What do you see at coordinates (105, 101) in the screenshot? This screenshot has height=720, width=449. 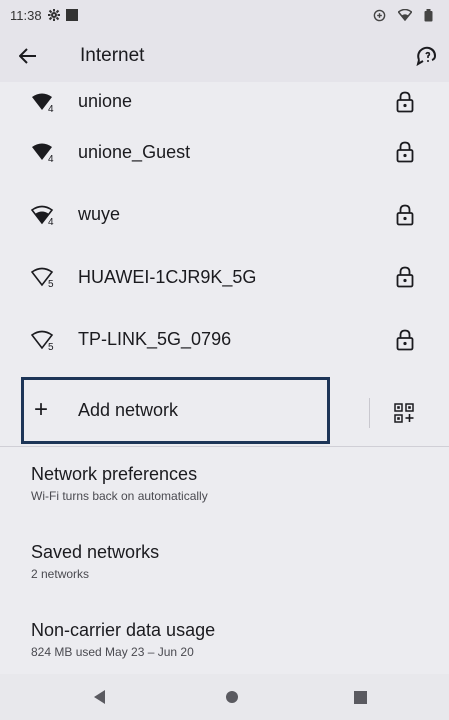 I see `network-ssid: unione` at bounding box center [105, 101].